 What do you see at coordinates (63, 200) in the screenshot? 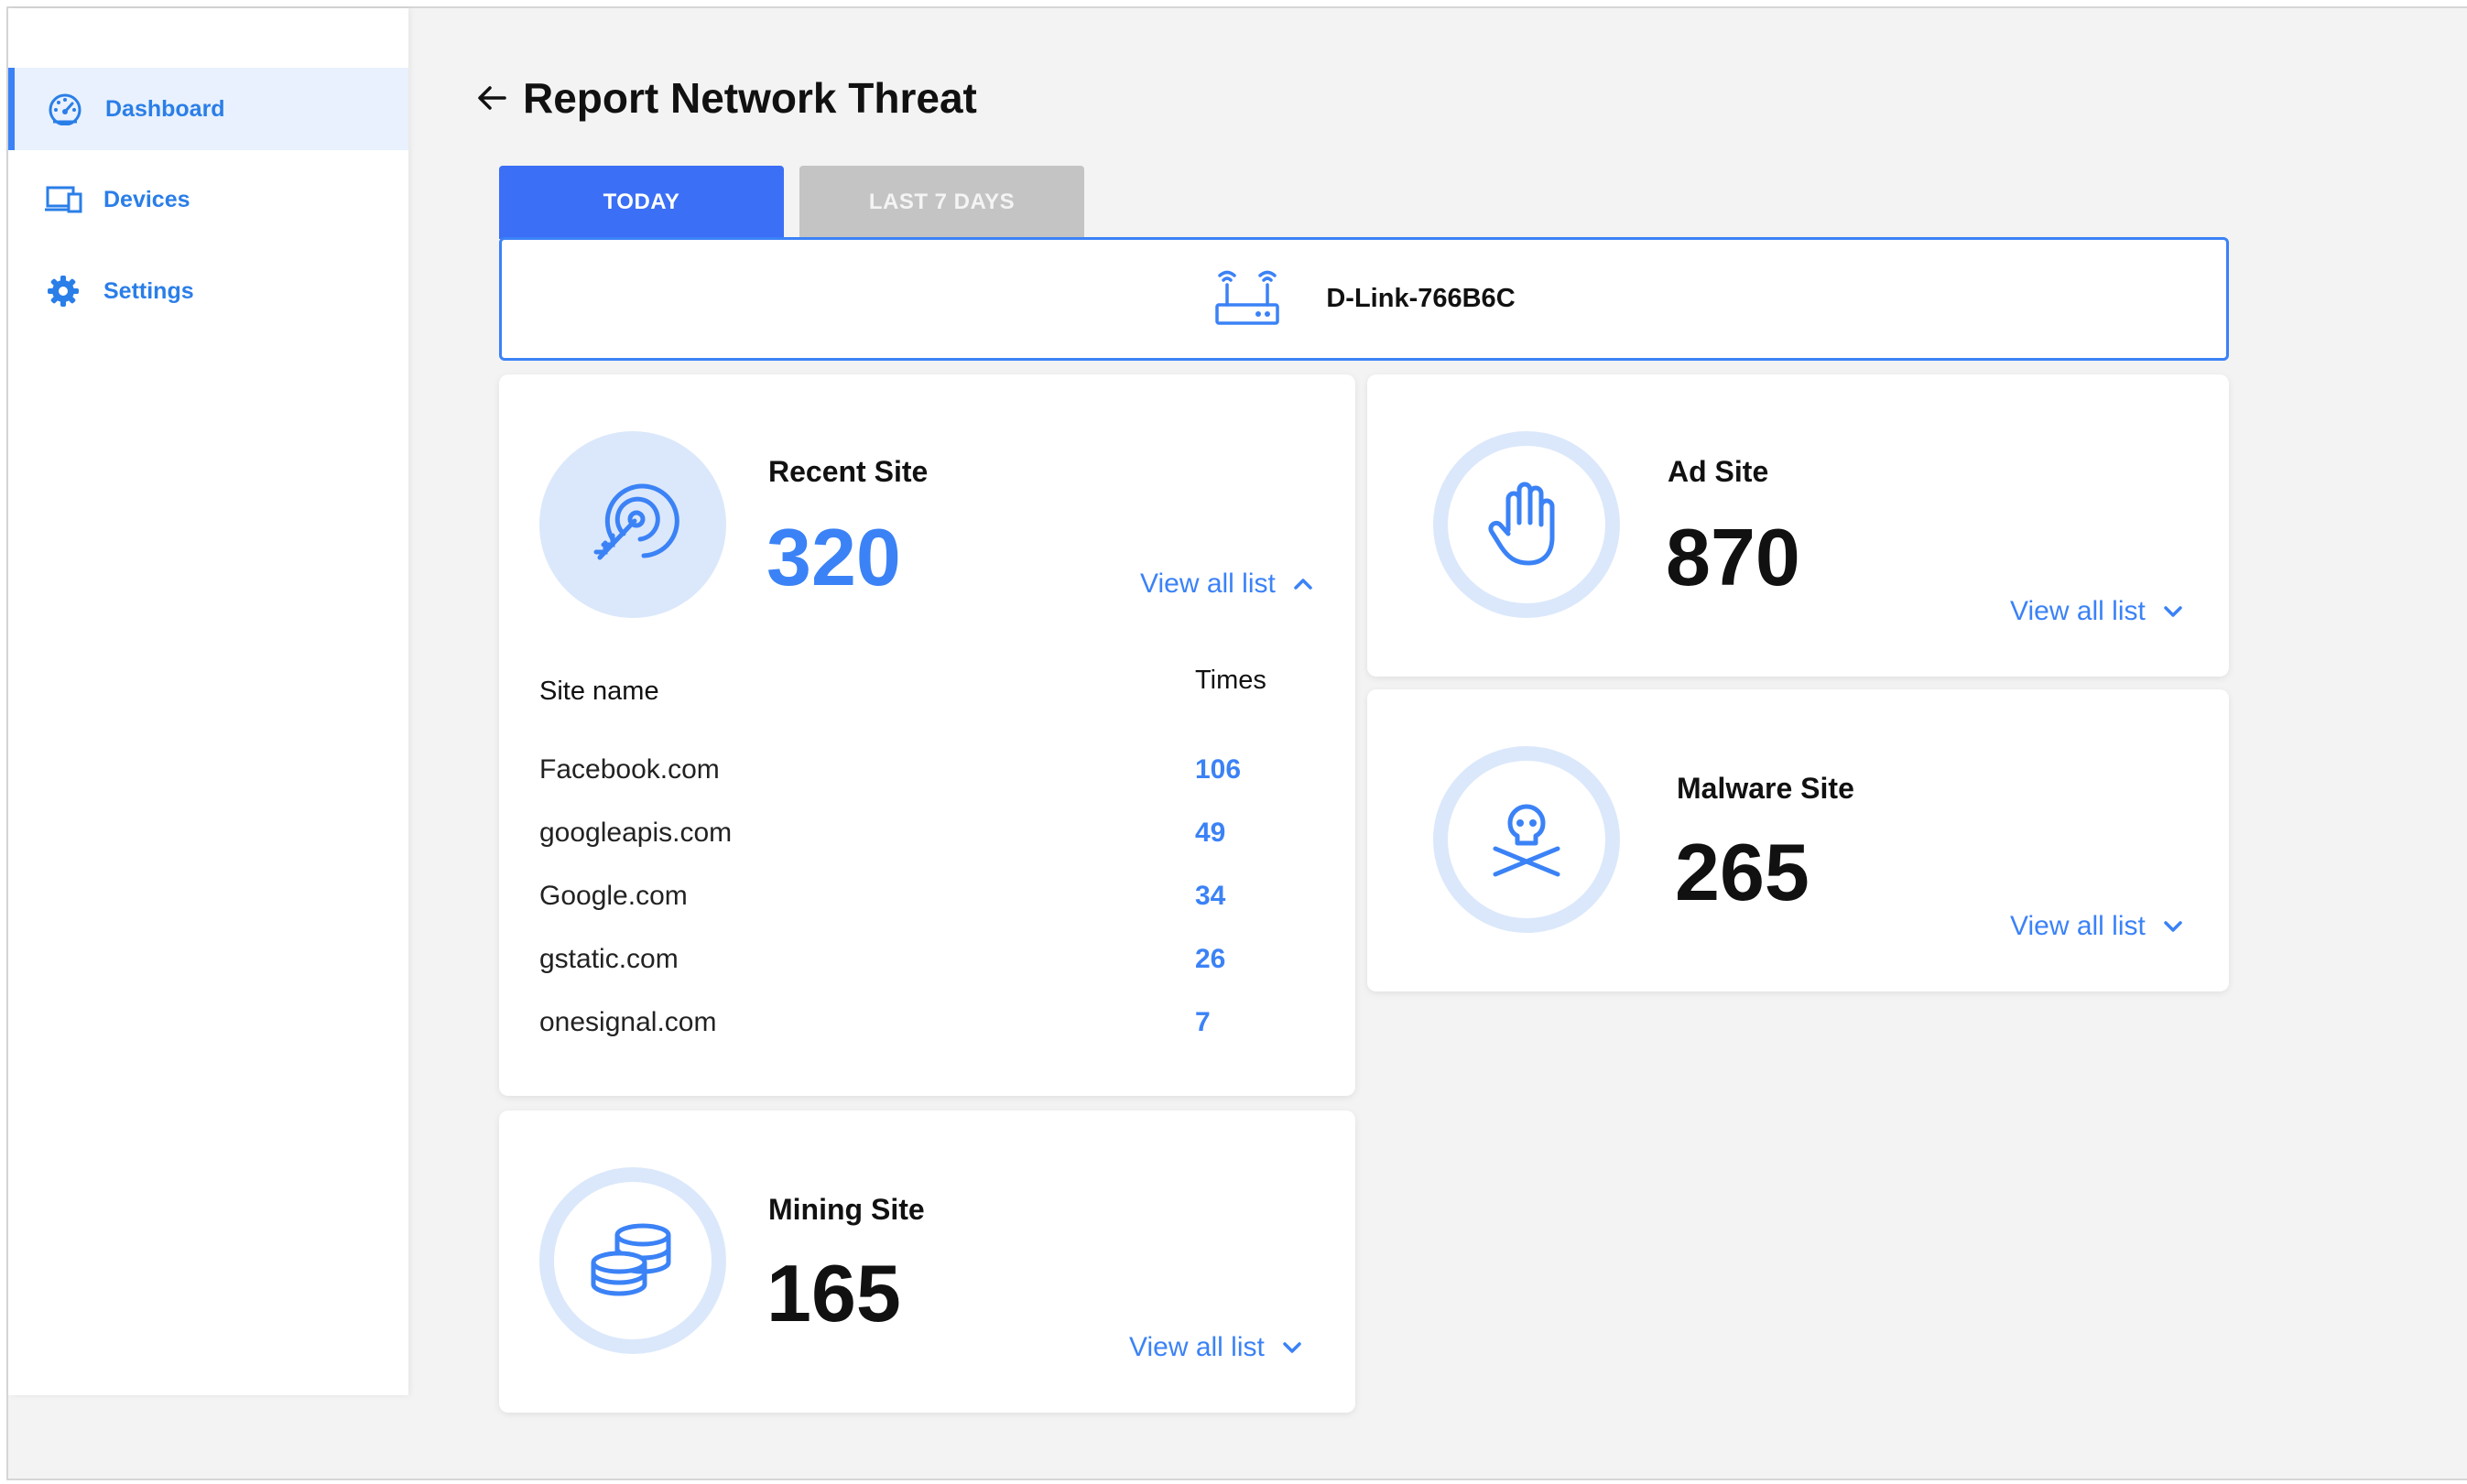
I see `devices-icon` at bounding box center [63, 200].